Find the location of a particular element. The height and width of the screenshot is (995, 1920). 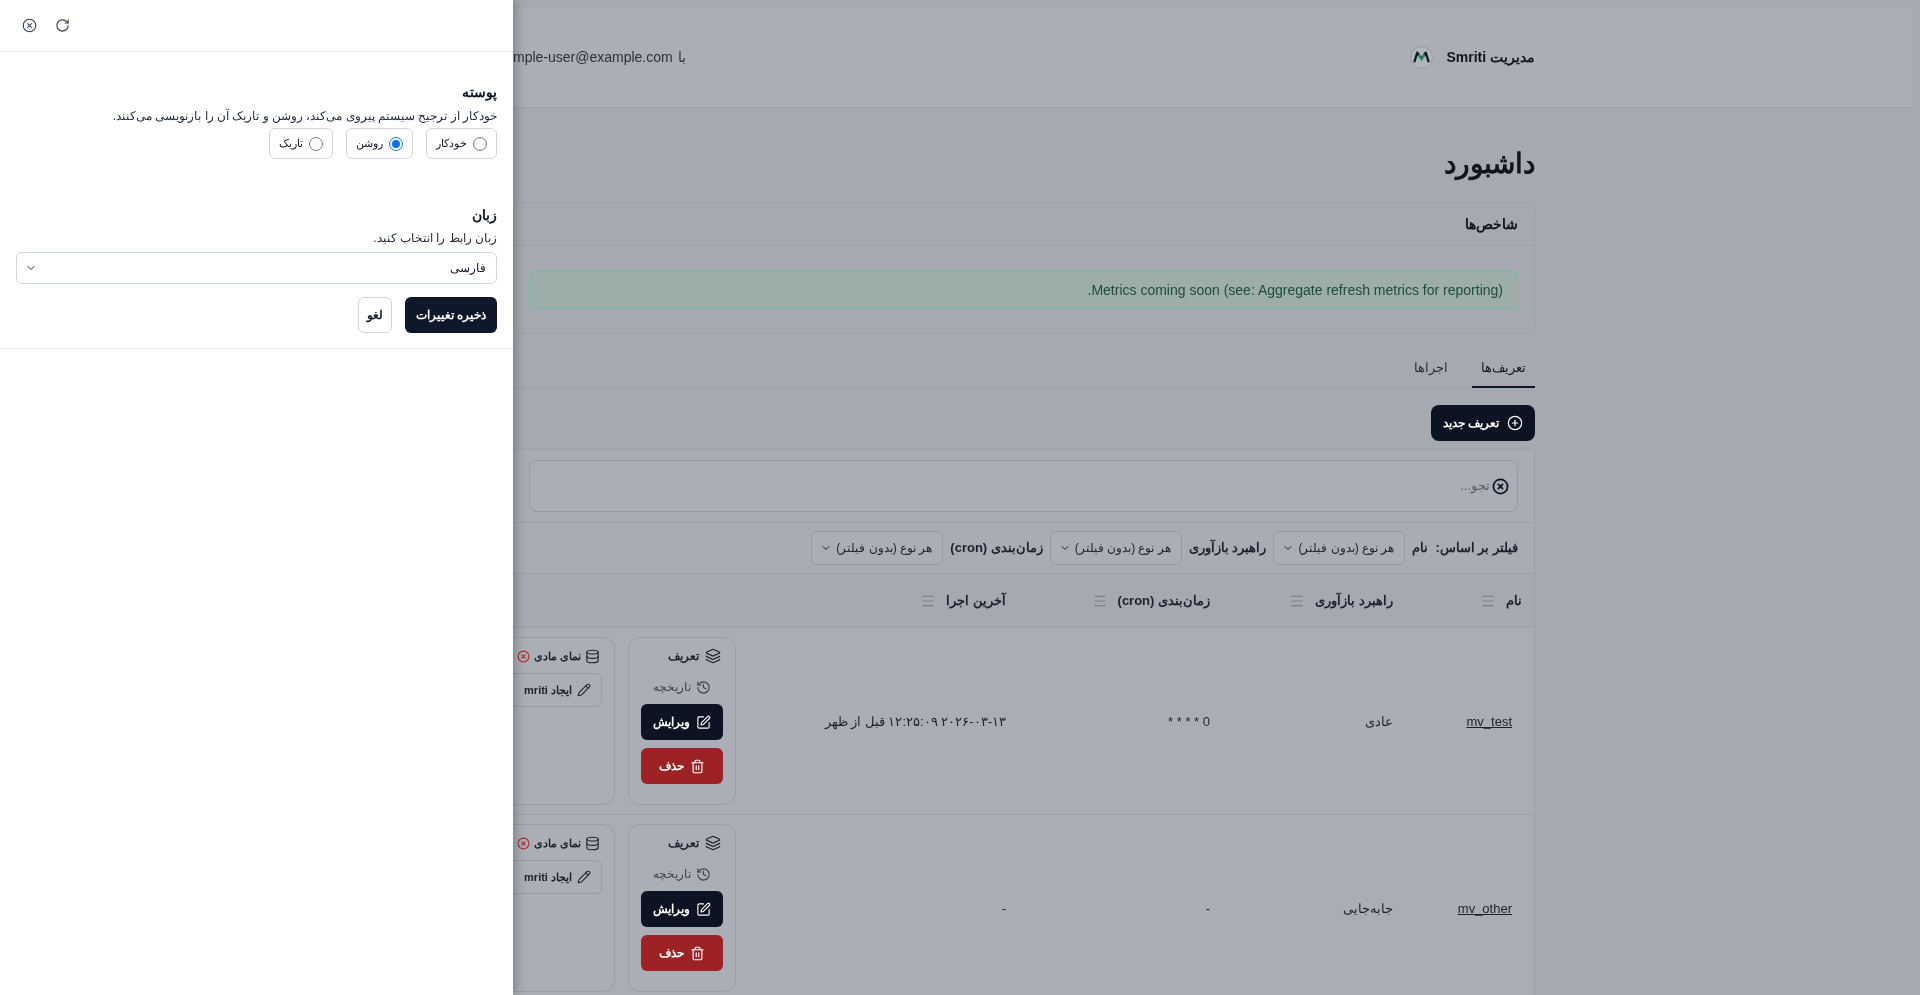

section-description: زبان رابط را انتخاب کنید. is located at coordinates (434, 238).